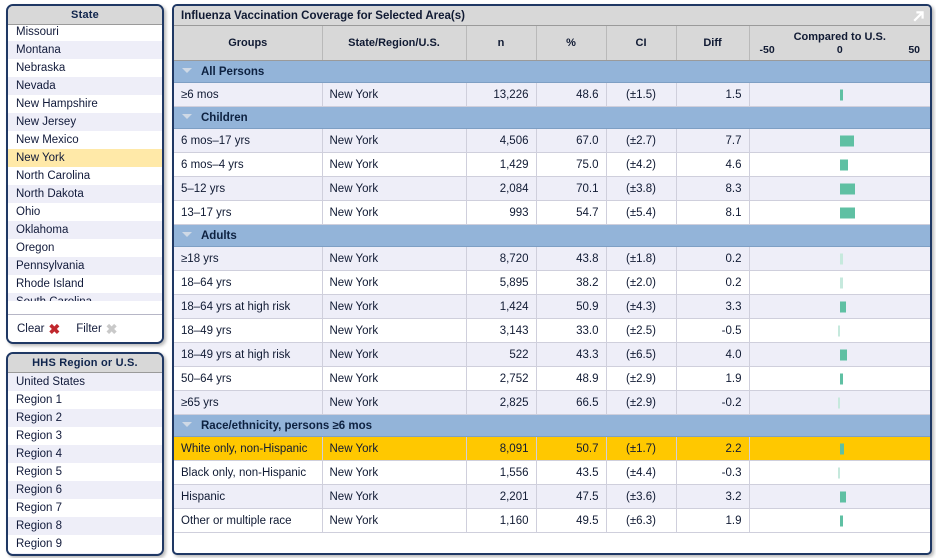 This screenshot has width=936, height=558. What do you see at coordinates (248, 402) in the screenshot?
I see `cell-group: ≥65 yrs` at bounding box center [248, 402].